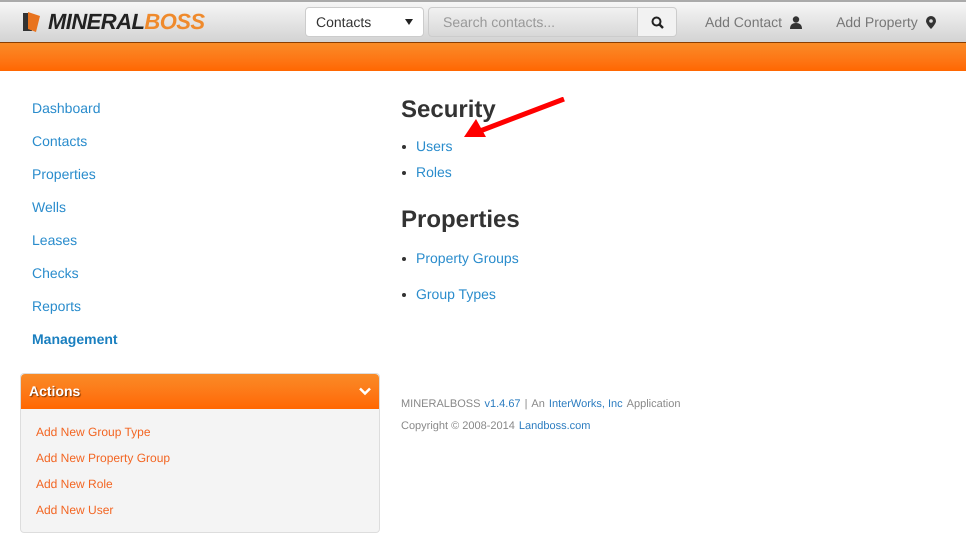  What do you see at coordinates (538, 404) in the screenshot?
I see `footer-text: An` at bounding box center [538, 404].